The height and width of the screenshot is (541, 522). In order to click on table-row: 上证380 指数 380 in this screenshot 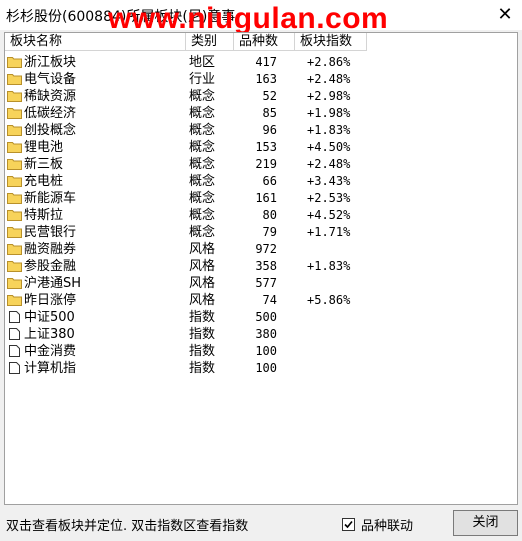, I will do `click(261, 334)`.